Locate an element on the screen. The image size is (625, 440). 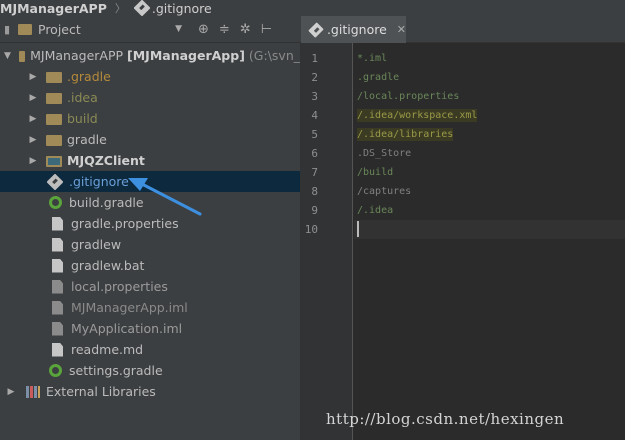
code-line: /.idea/libraries is located at coordinates (489, 134).